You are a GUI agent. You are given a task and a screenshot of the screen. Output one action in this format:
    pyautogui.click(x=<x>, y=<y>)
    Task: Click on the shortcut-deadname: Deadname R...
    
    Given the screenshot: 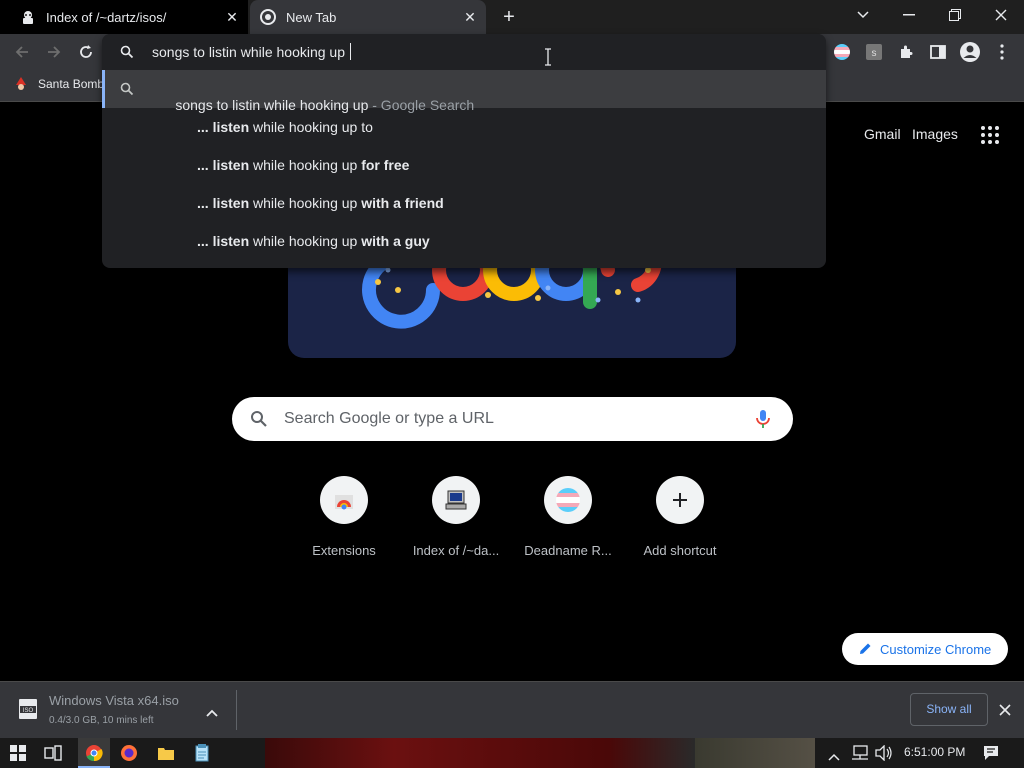 What is the action you would take?
    pyautogui.click(x=568, y=516)
    